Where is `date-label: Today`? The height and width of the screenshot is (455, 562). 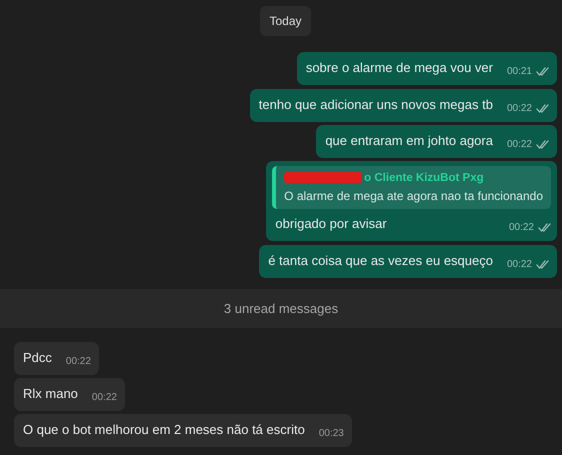
date-label: Today is located at coordinates (285, 21).